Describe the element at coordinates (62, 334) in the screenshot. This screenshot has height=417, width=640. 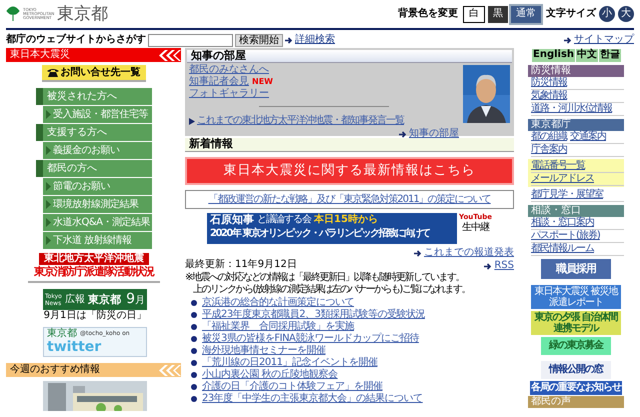
I see `twitter-brand: 東京都` at that location.